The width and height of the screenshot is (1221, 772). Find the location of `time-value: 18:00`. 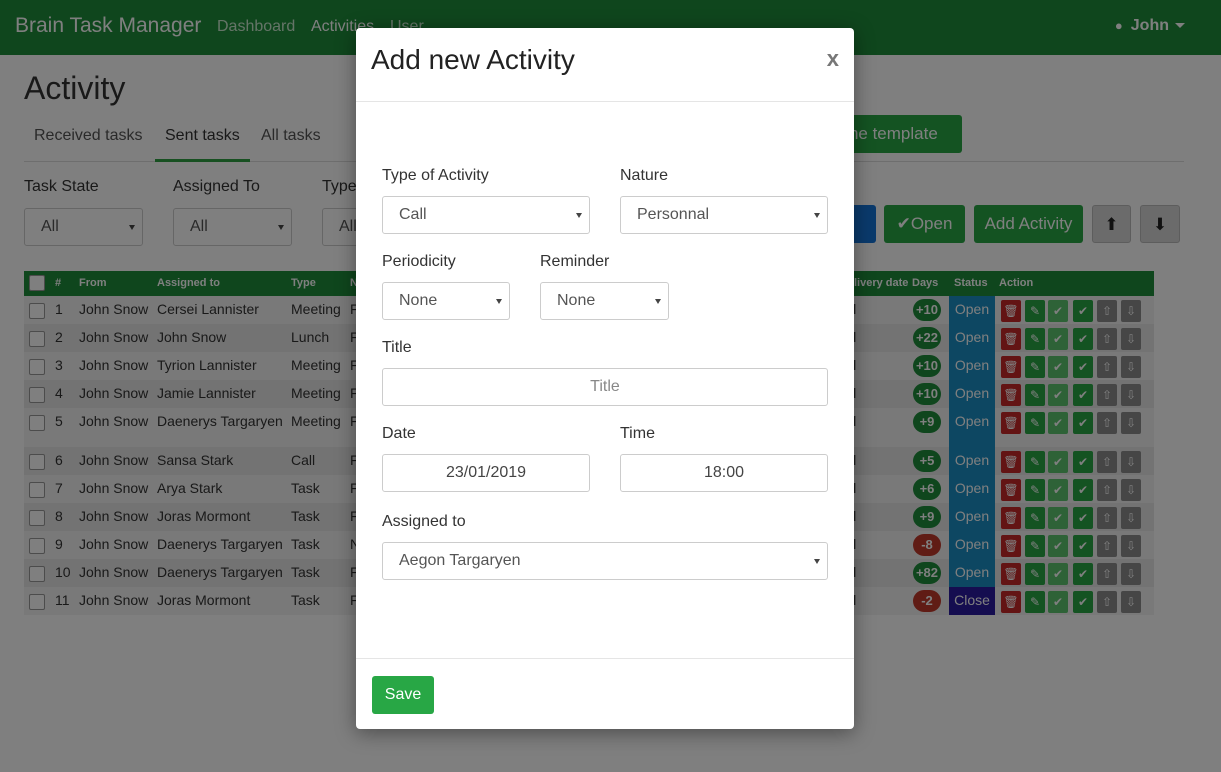

time-value: 18:00 is located at coordinates (724, 472).